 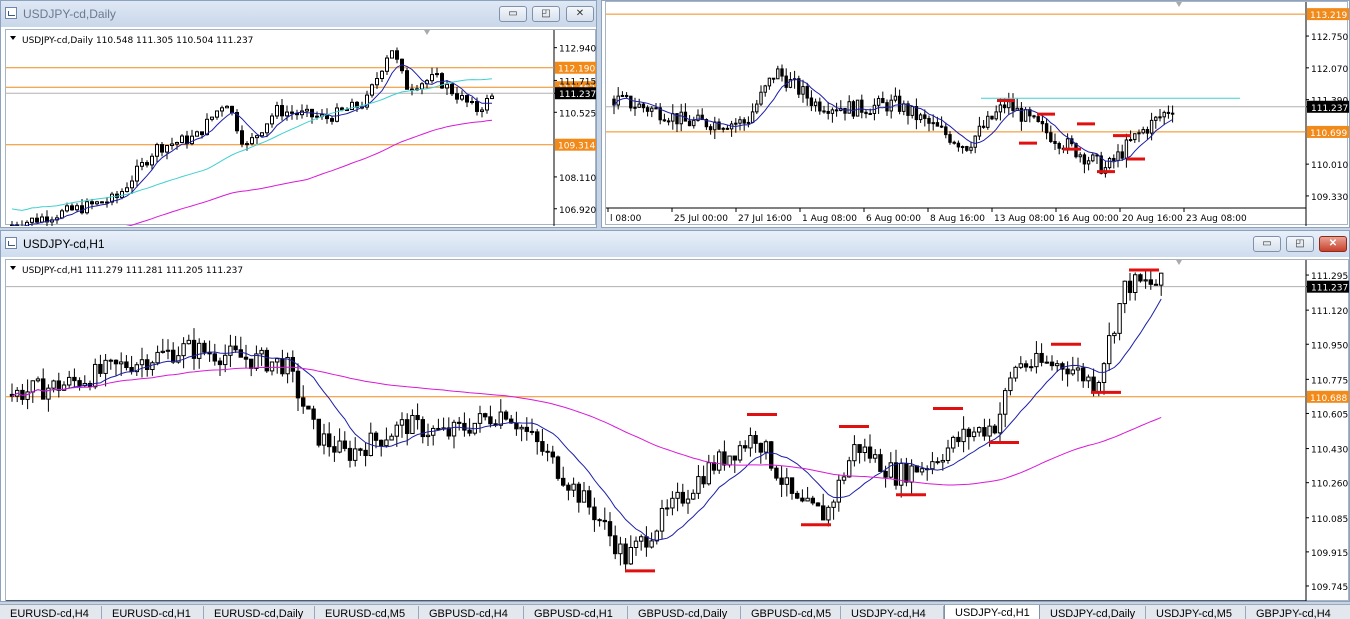 I want to click on level-price-label: 112.190, so click(x=576, y=70).